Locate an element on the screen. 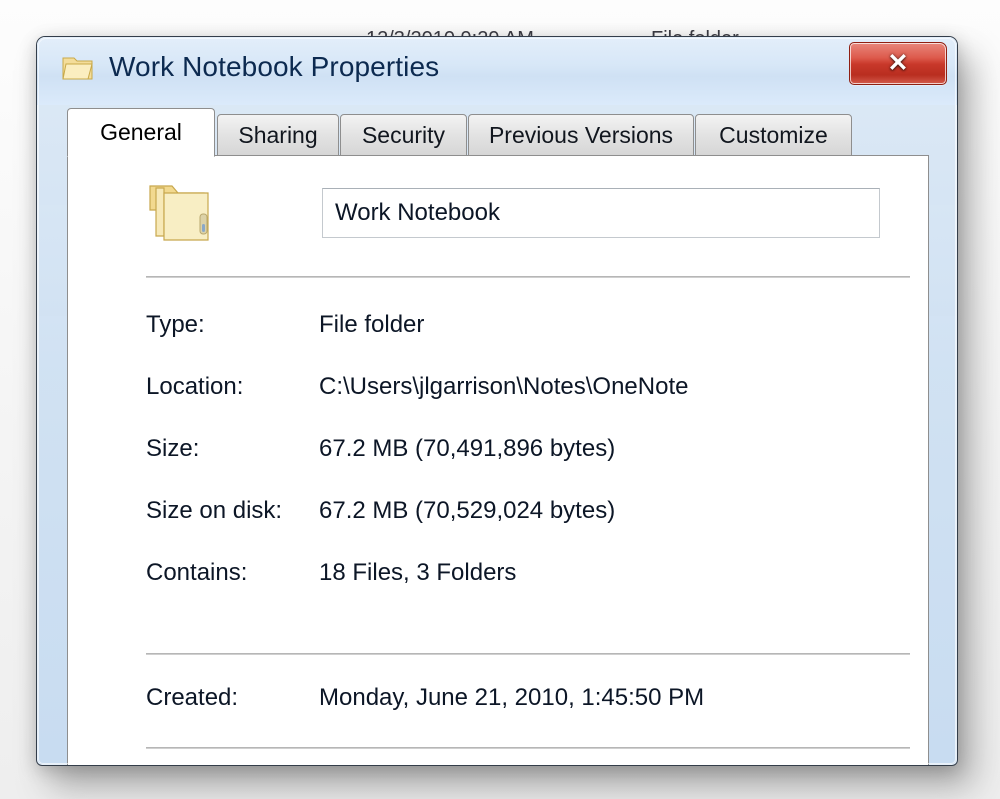 This screenshot has height=799, width=1000. property-value: Monday, June 21, 2010, 1:45:50 PM is located at coordinates (512, 697).